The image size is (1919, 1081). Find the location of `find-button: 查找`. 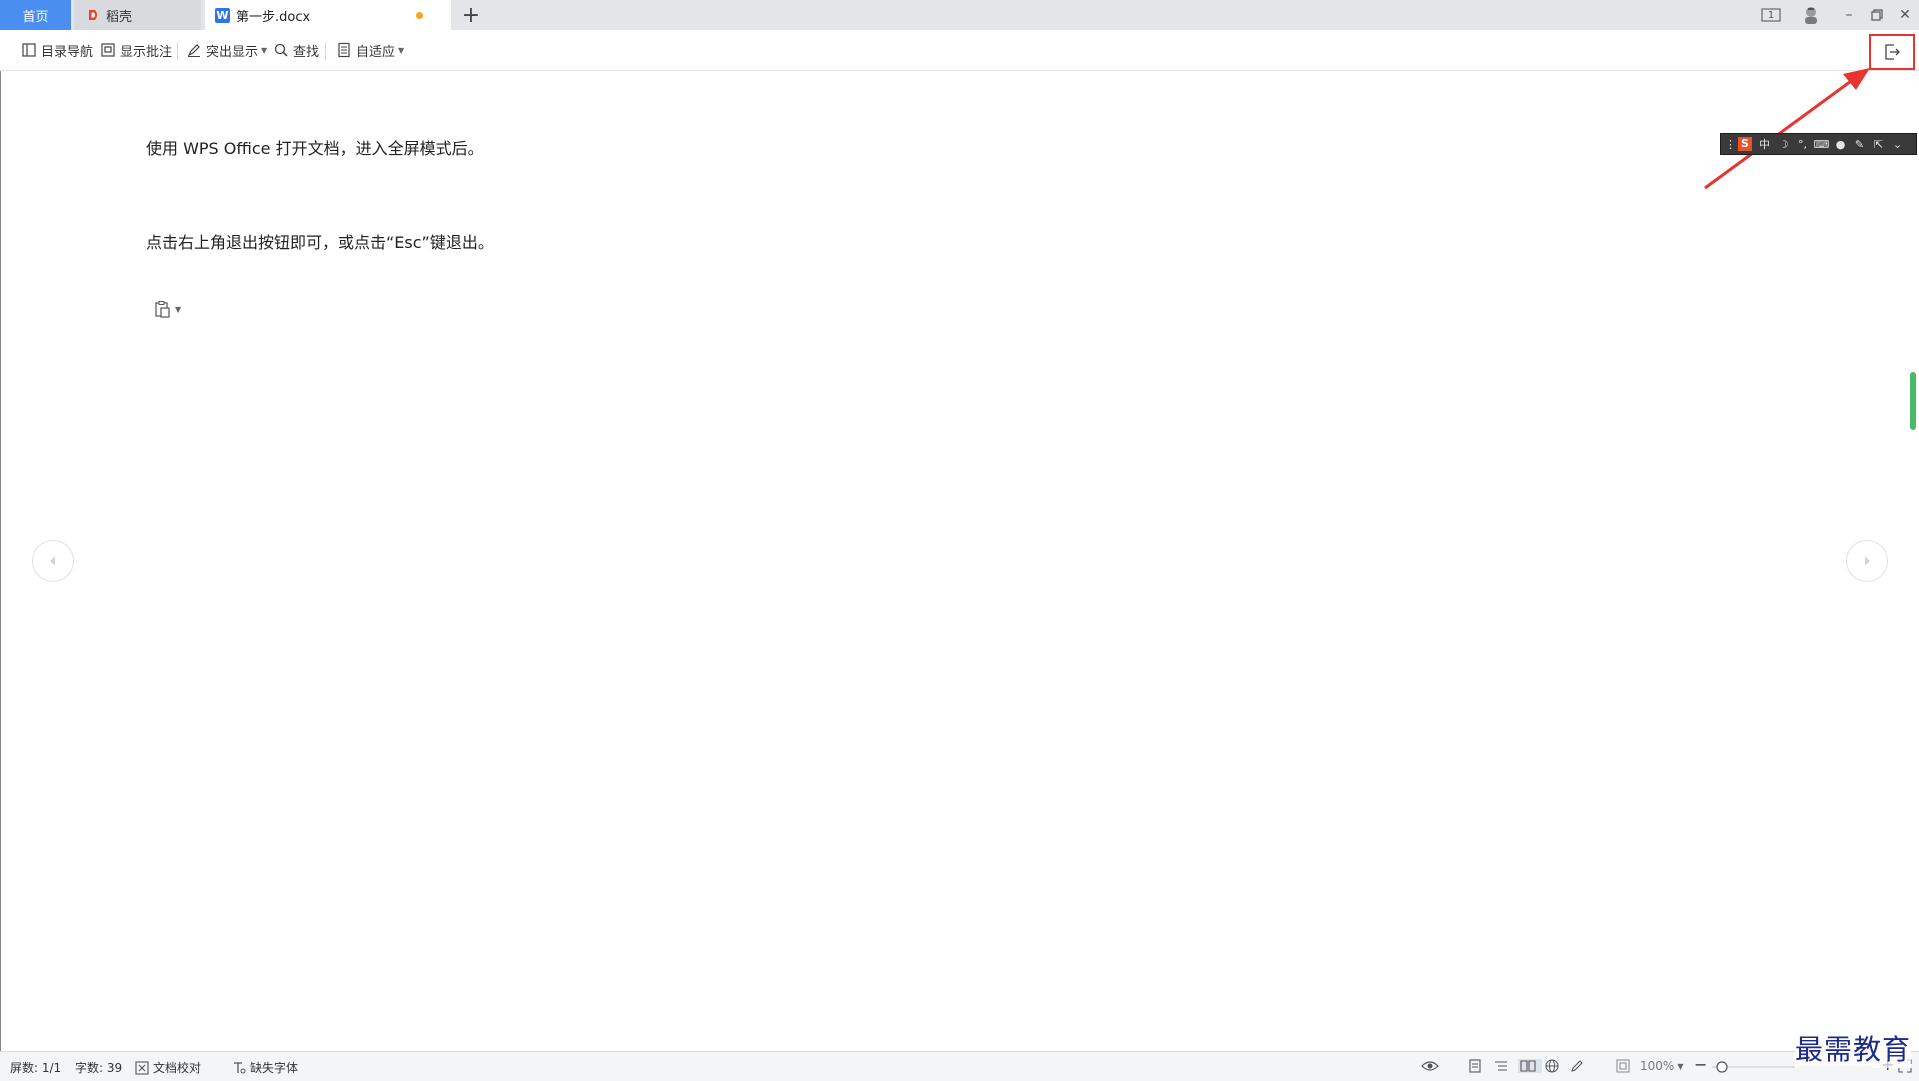

find-button: 查找 is located at coordinates (296, 50).